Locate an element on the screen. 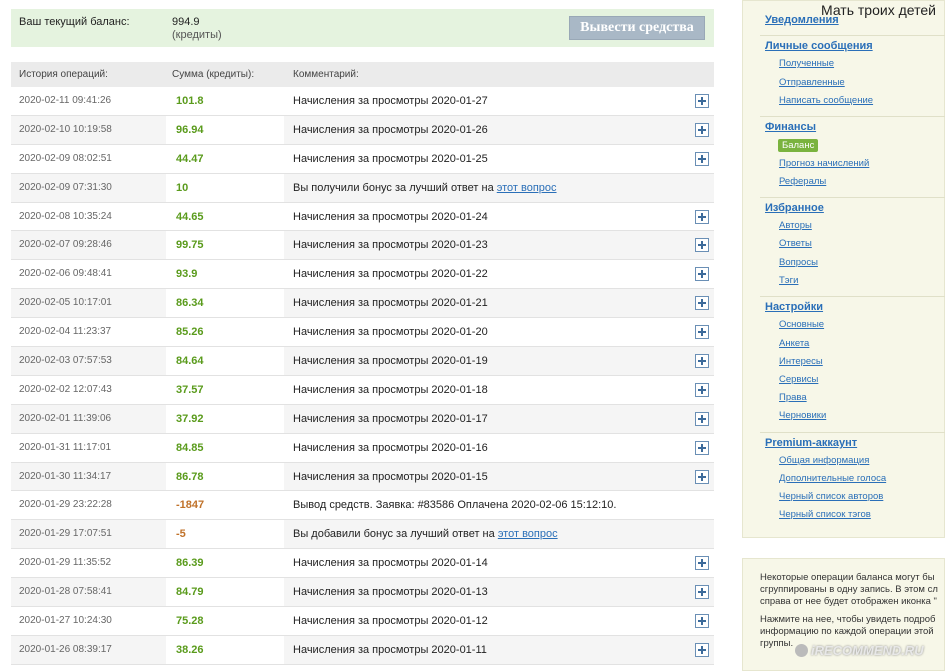 Image resolution: width=945 pixels, height=671 pixels. row-comment-text: Вы добавили бонус за лучший ответ на is located at coordinates (395, 534).